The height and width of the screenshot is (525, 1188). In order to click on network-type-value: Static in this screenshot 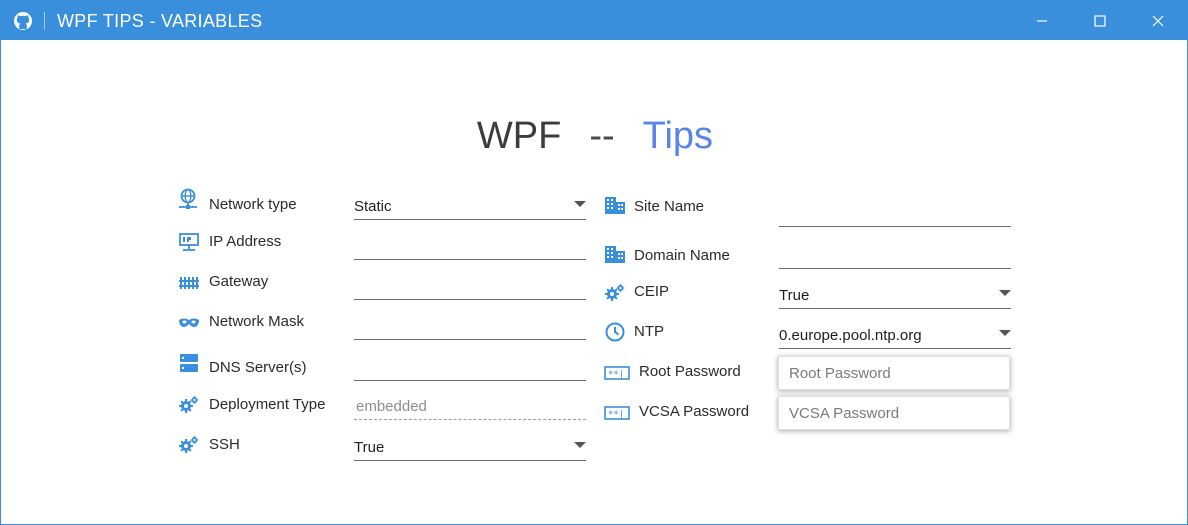, I will do `click(373, 206)`.